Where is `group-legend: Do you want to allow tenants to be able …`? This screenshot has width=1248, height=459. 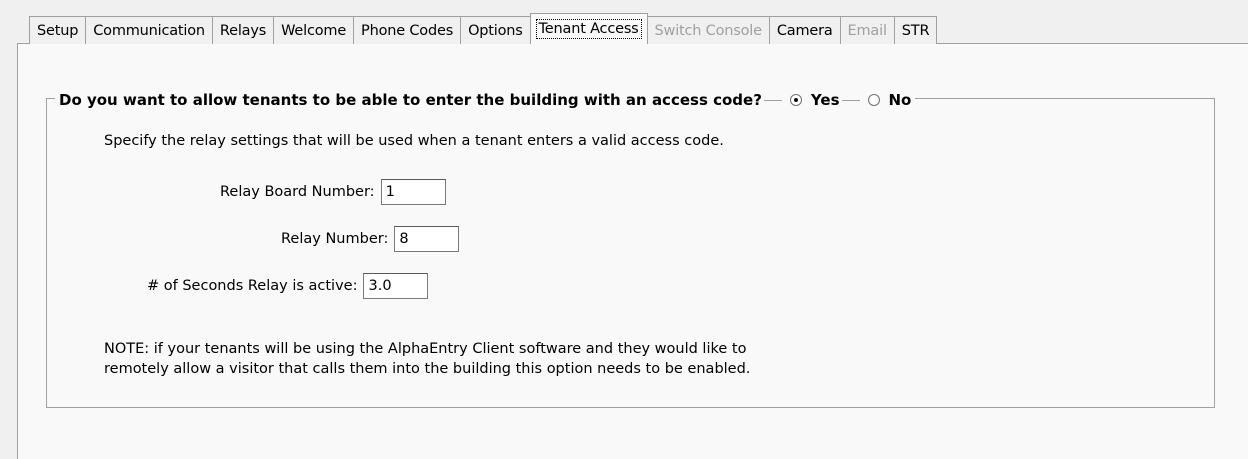
group-legend: Do you want to allow tenants to be able … is located at coordinates (485, 100).